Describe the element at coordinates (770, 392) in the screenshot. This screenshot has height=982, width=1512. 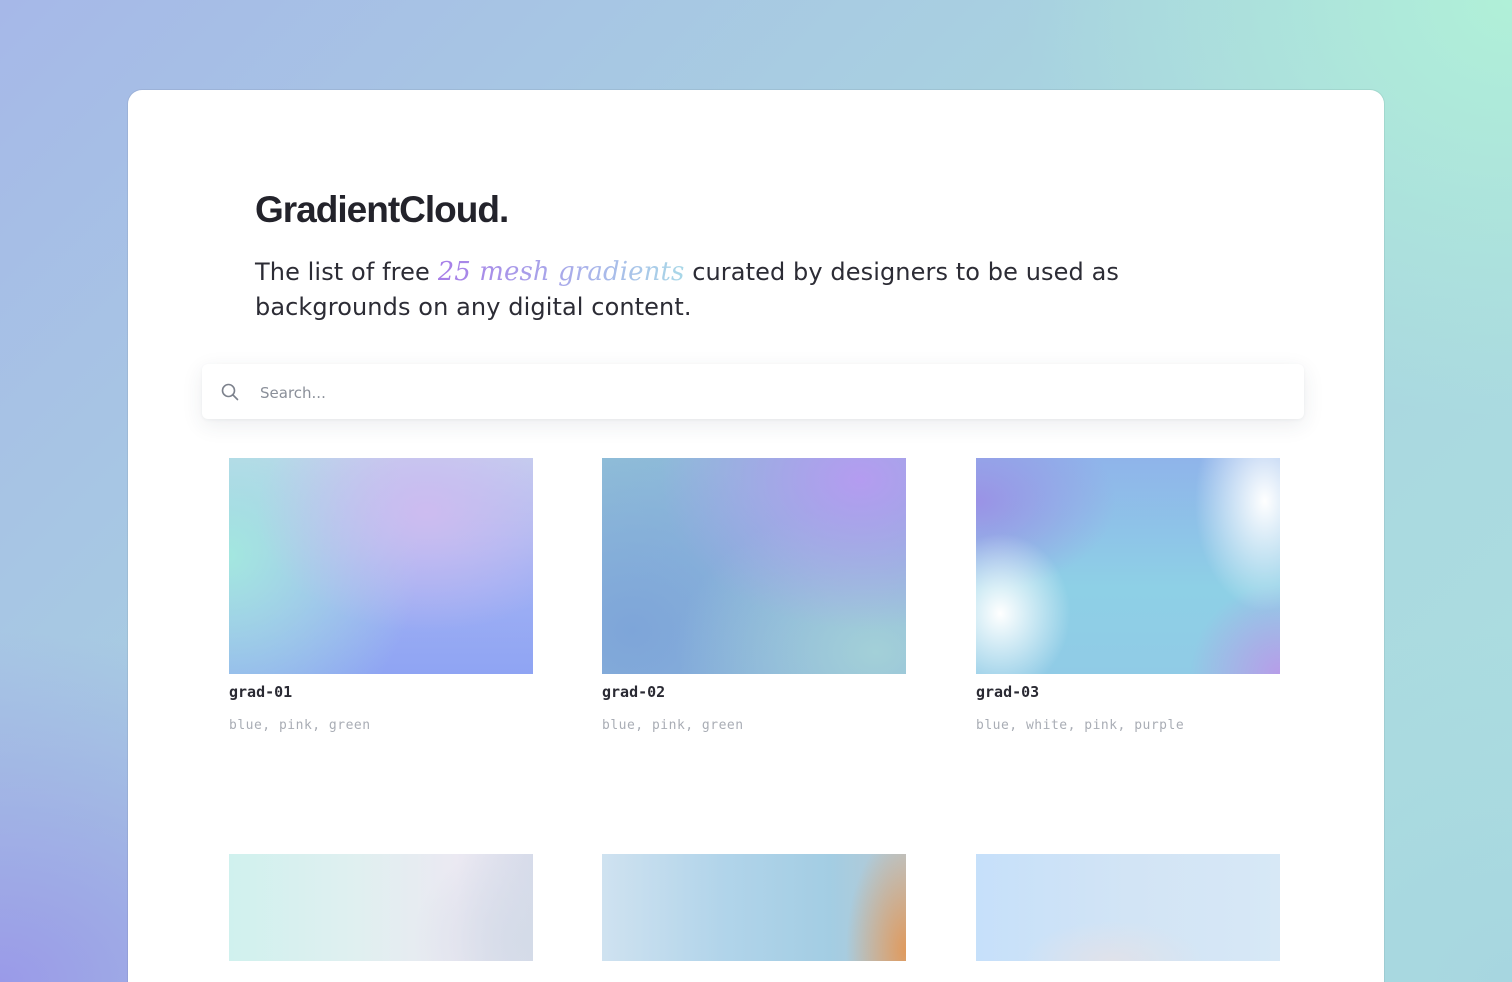
I see `search-input` at that location.